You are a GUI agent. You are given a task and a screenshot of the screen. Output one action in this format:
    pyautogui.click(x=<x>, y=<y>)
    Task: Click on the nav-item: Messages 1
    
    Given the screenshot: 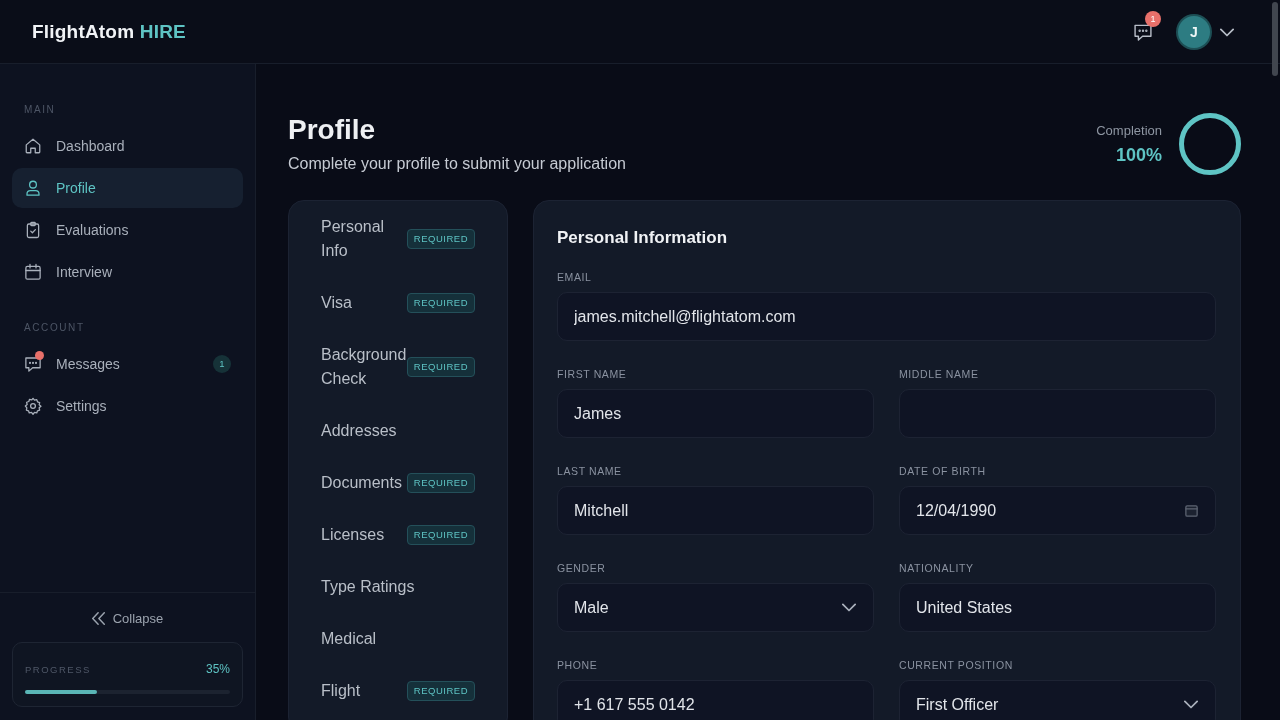 What is the action you would take?
    pyautogui.click(x=127, y=364)
    